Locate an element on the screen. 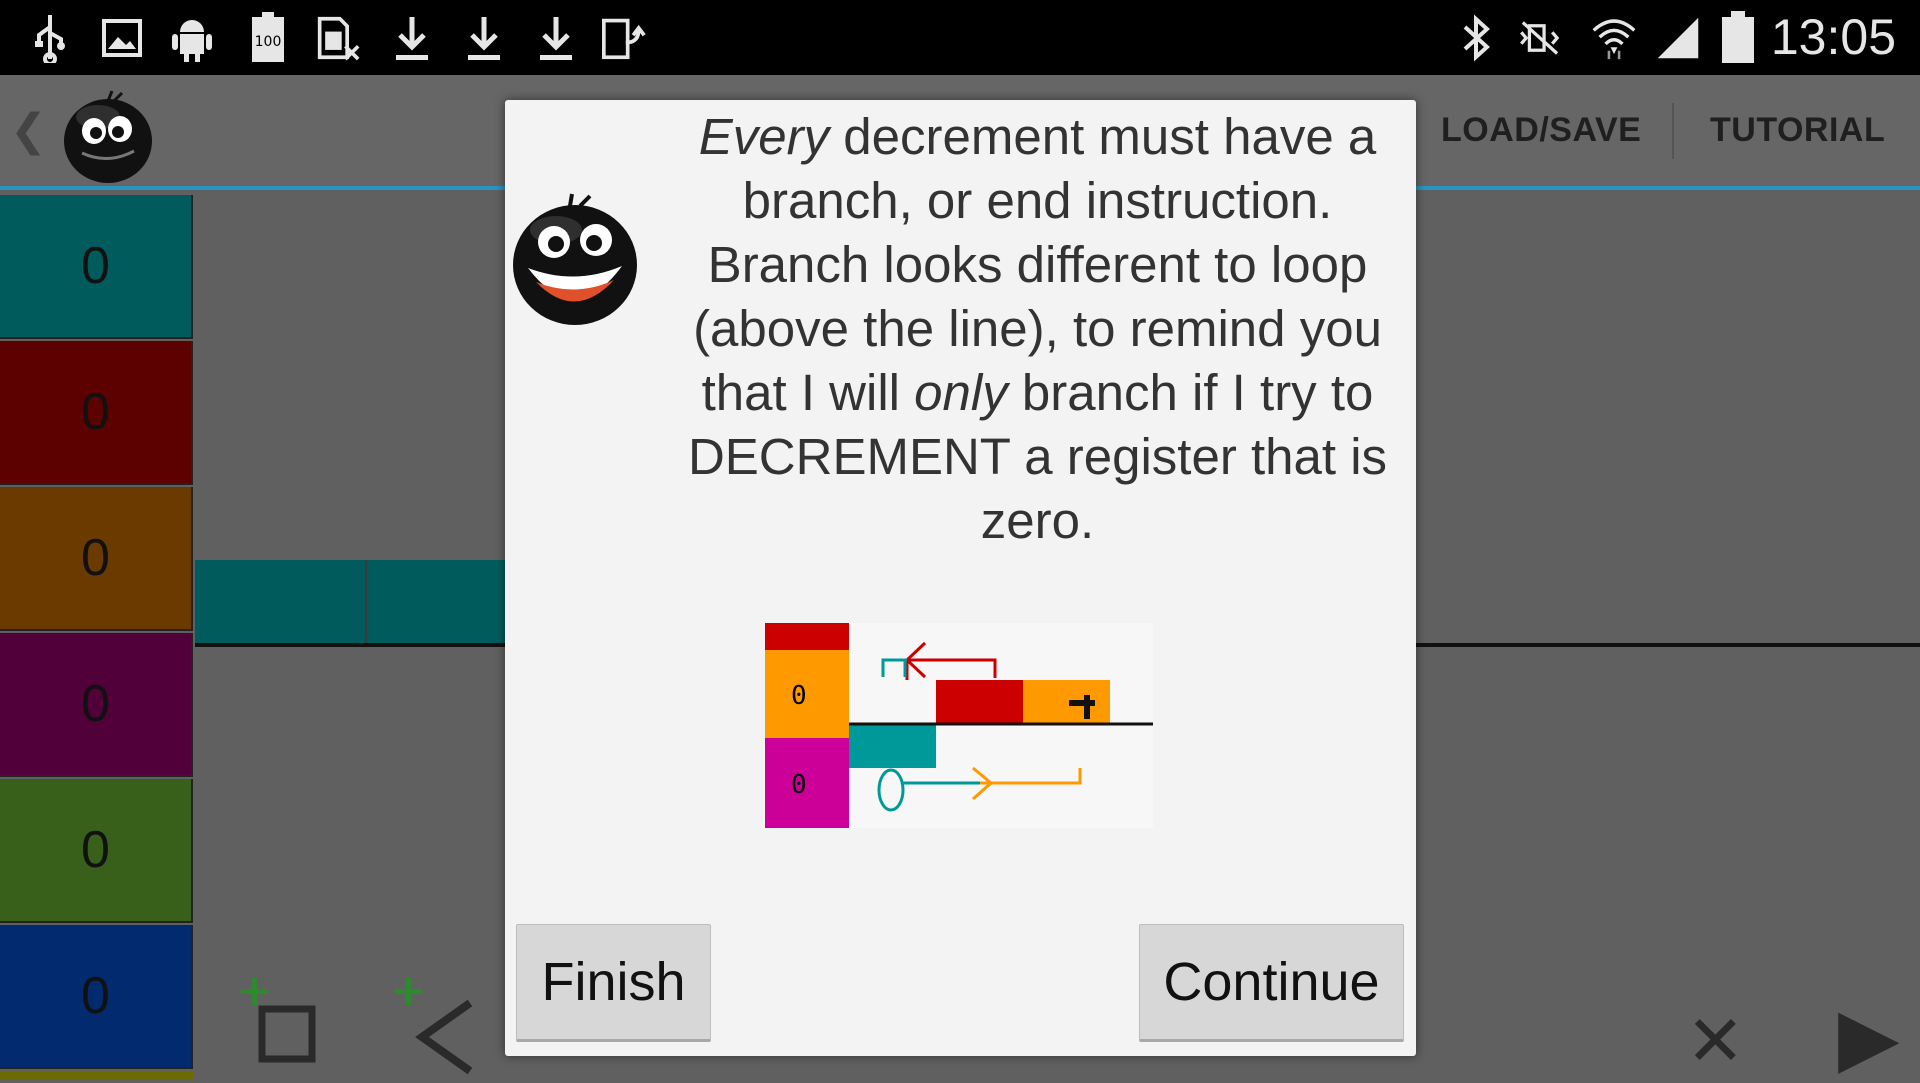  finish-button: Finish is located at coordinates (613, 983).